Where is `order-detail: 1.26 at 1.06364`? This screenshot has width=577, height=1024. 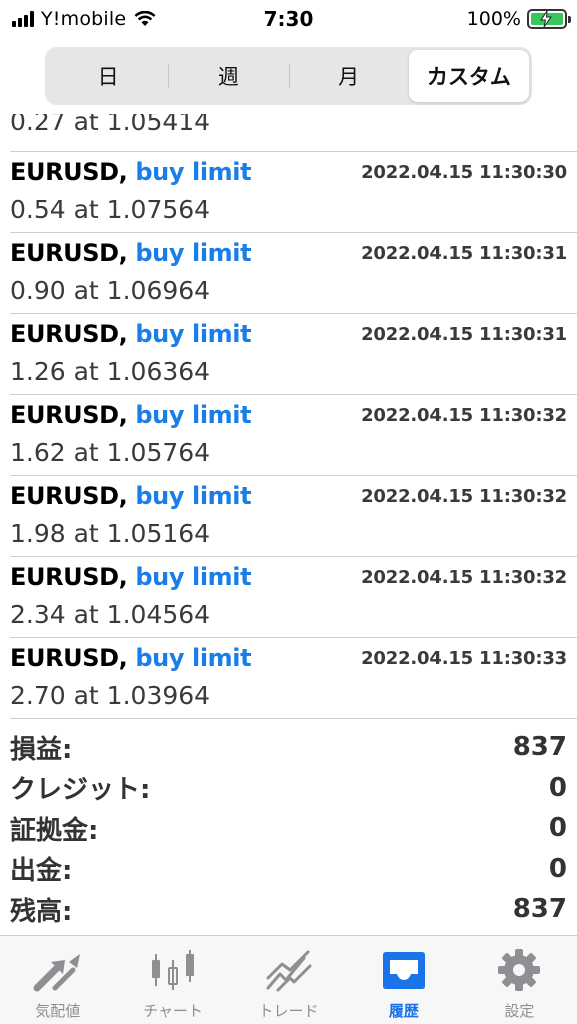
order-detail: 1.26 at 1.06364 is located at coordinates (110, 371).